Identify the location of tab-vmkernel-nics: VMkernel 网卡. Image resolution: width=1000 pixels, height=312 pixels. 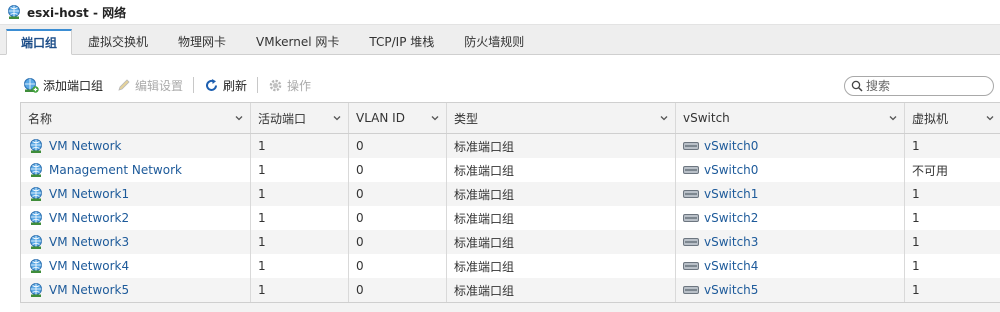
(297, 42).